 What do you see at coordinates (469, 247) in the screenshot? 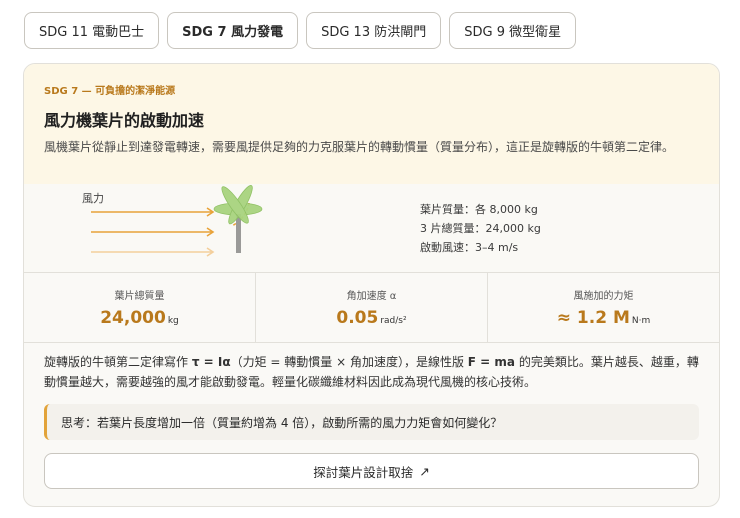
I see `fact-start-wind: 啟動風速：3–4 m/s` at bounding box center [469, 247].